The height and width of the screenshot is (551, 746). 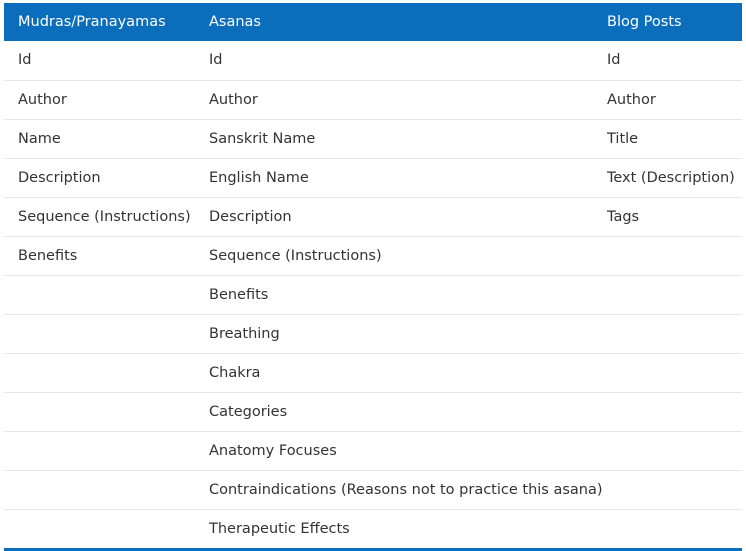 I want to click on asanas-cell: Categories, so click(x=394, y=412).